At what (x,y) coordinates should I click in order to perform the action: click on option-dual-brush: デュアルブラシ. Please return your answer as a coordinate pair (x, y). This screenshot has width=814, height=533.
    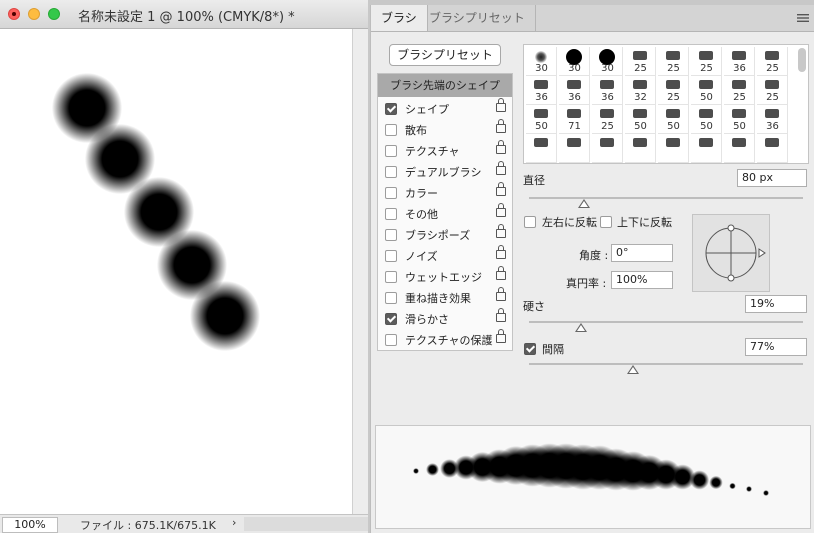
    Looking at the image, I should click on (445, 171).